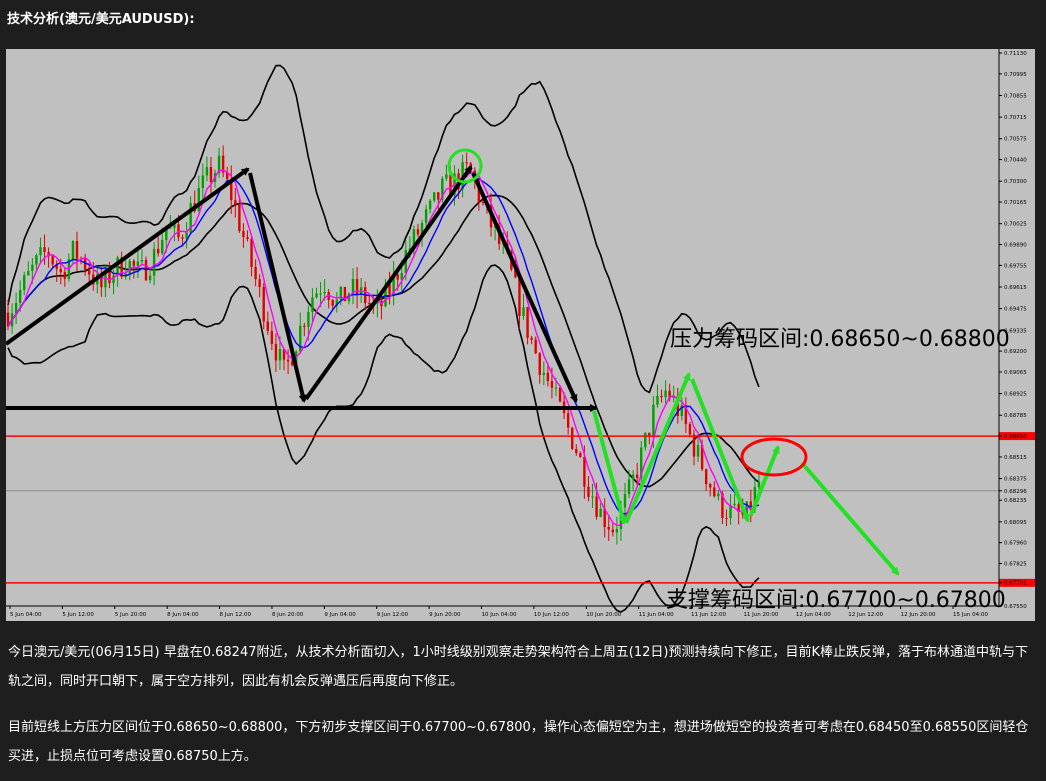 The height and width of the screenshot is (781, 1046). I want to click on x-tick-label: 8 Jun 20:00, so click(288, 615).